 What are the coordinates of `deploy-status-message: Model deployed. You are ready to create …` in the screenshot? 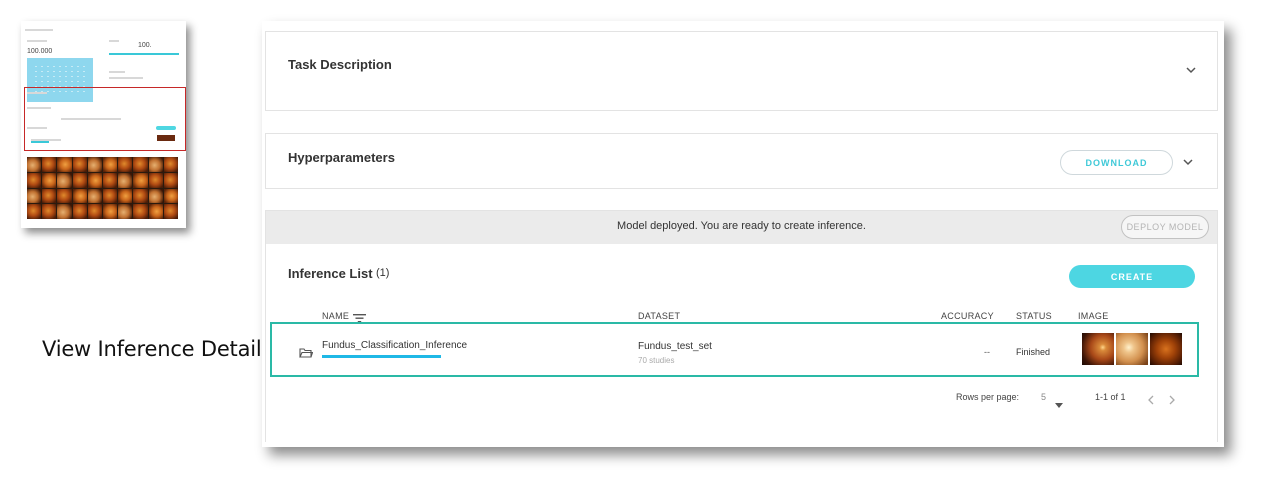 It's located at (741, 226).